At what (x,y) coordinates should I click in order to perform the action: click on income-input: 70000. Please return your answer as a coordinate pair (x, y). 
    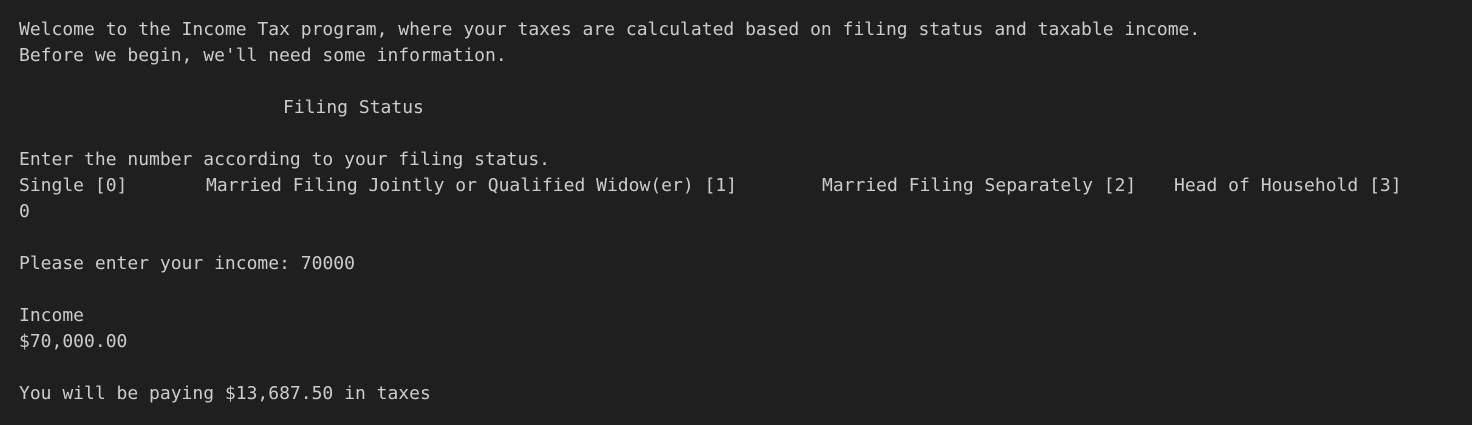
    Looking at the image, I should click on (327, 263).